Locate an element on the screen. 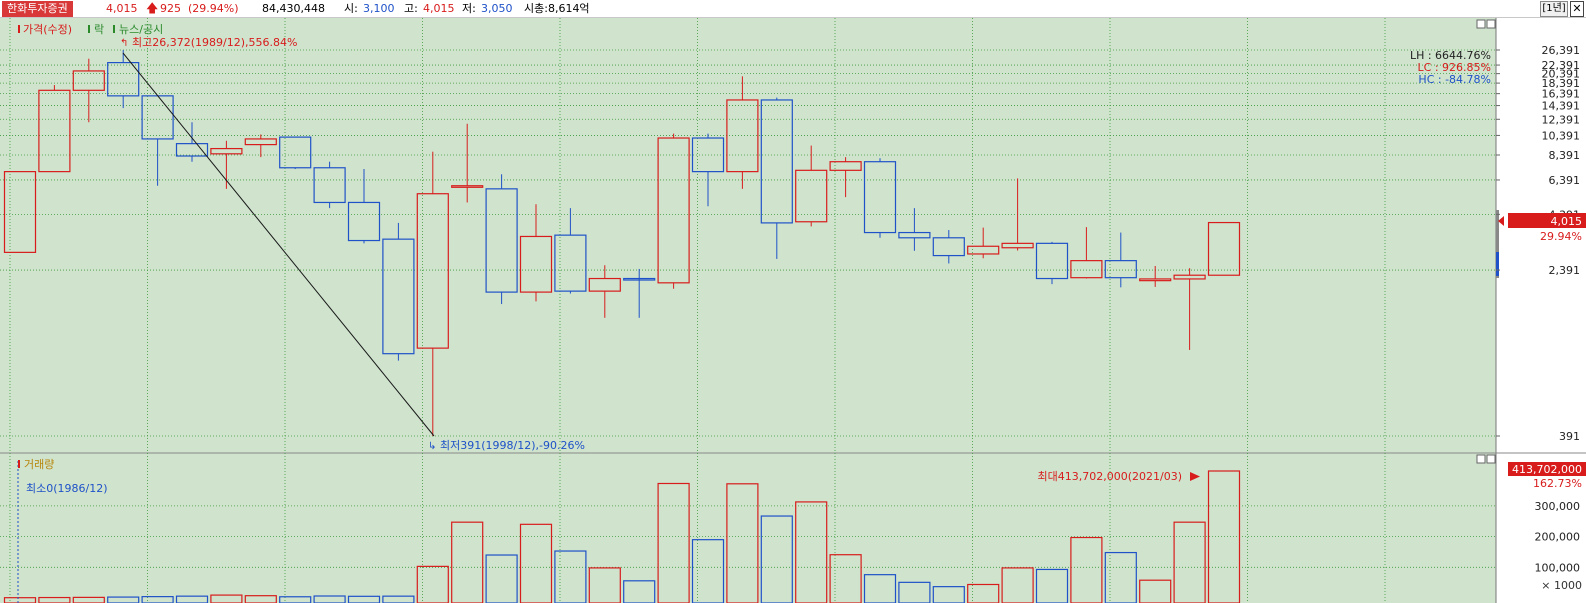 The image size is (1586, 603). price-tick-label: 14,391 is located at coordinates (1561, 106).